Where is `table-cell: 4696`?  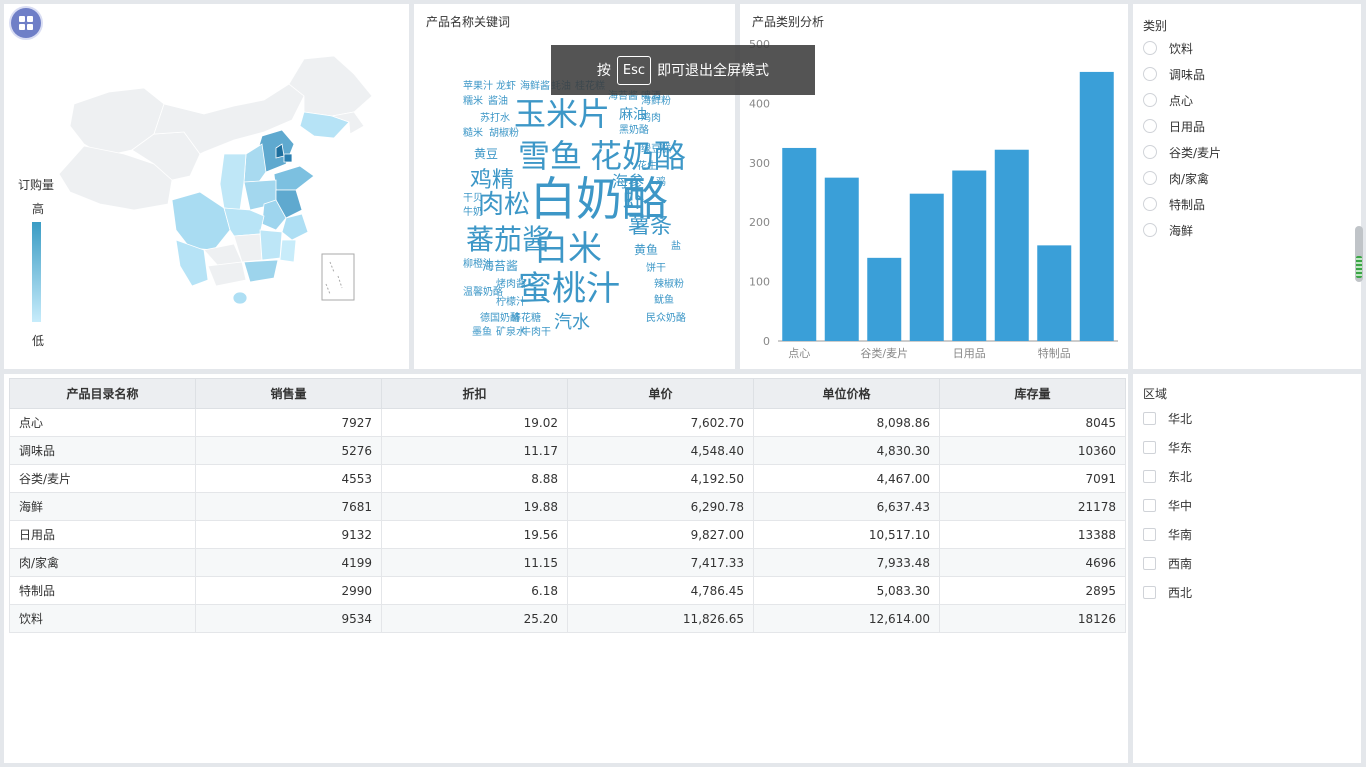
table-cell: 4696 is located at coordinates (1032, 562).